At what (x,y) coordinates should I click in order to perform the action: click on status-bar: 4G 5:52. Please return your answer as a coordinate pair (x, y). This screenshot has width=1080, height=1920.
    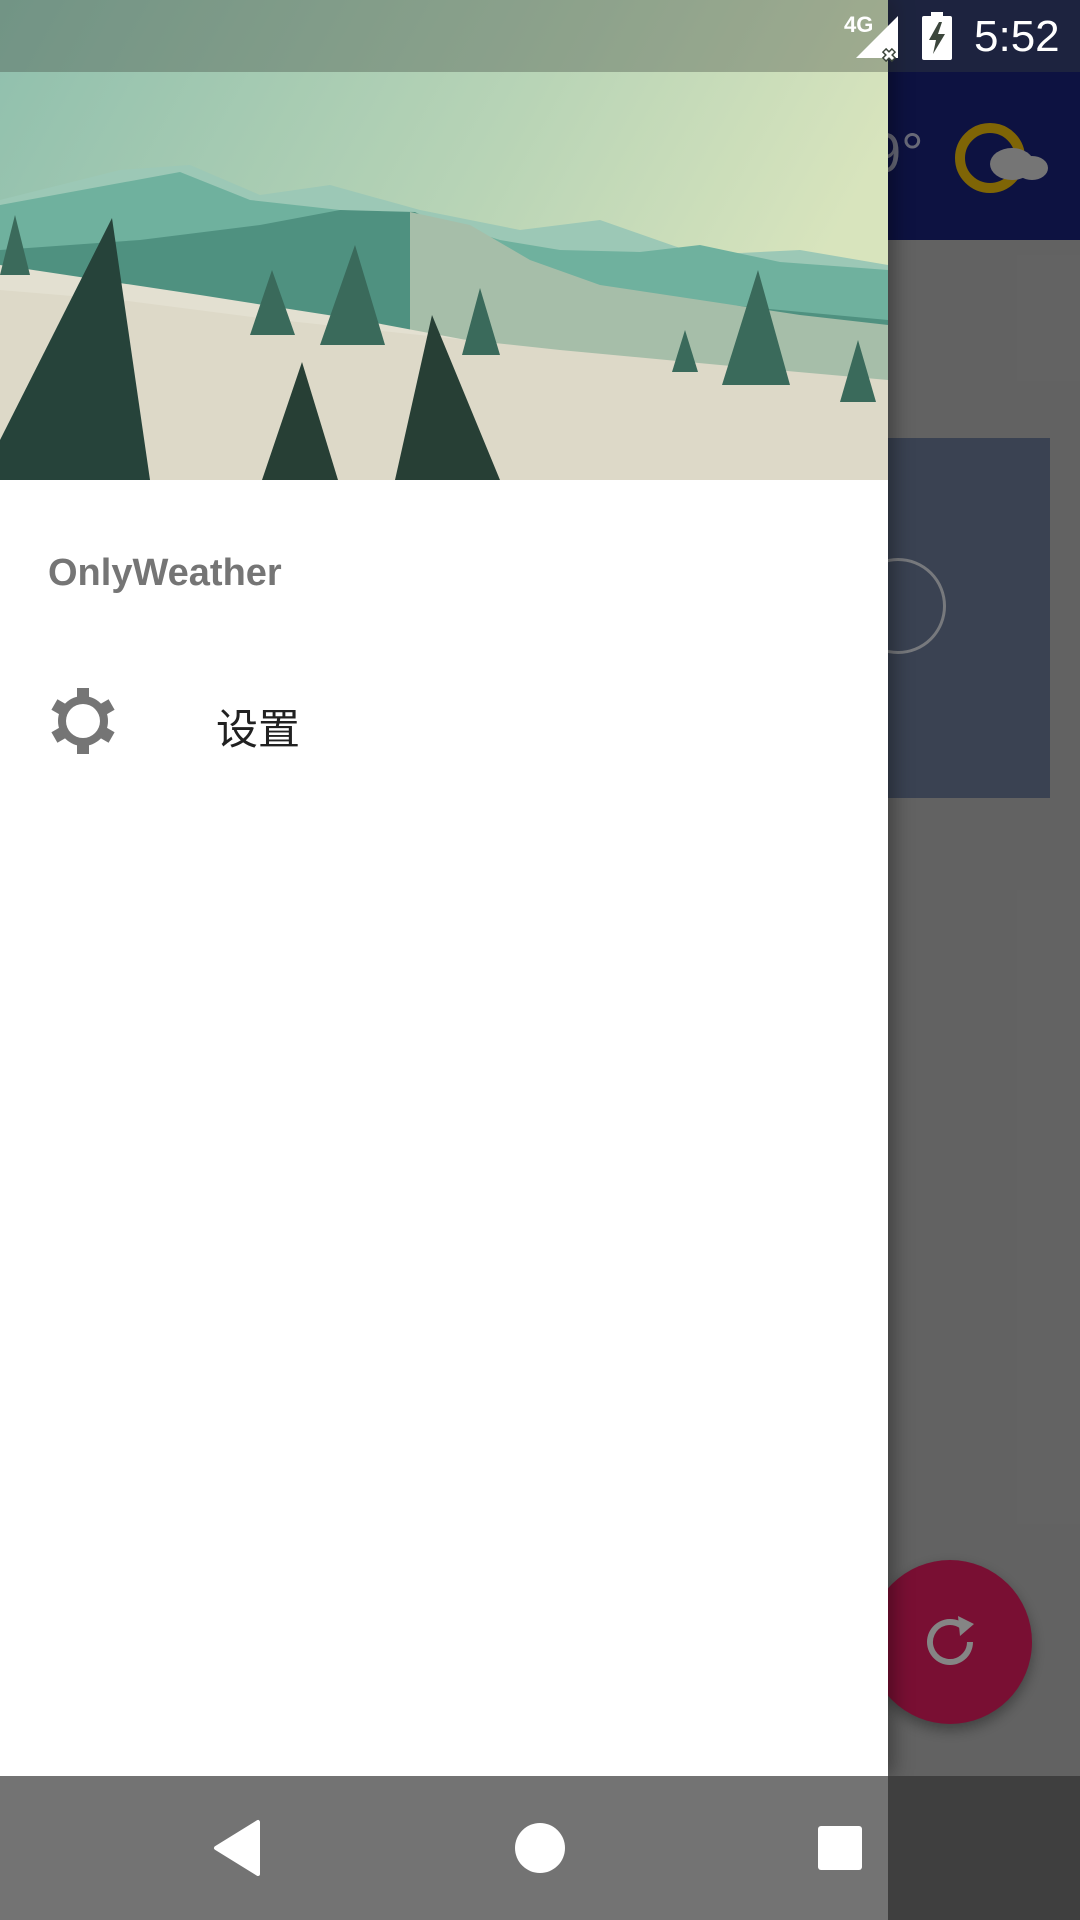
    Looking at the image, I should click on (540, 36).